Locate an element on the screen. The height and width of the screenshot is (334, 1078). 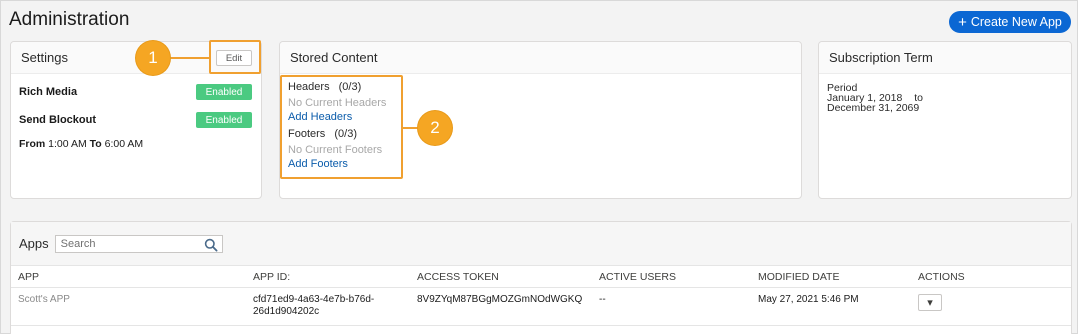
modified-date-cell: May 27, 2021 5:46 PM is located at coordinates (808, 299).